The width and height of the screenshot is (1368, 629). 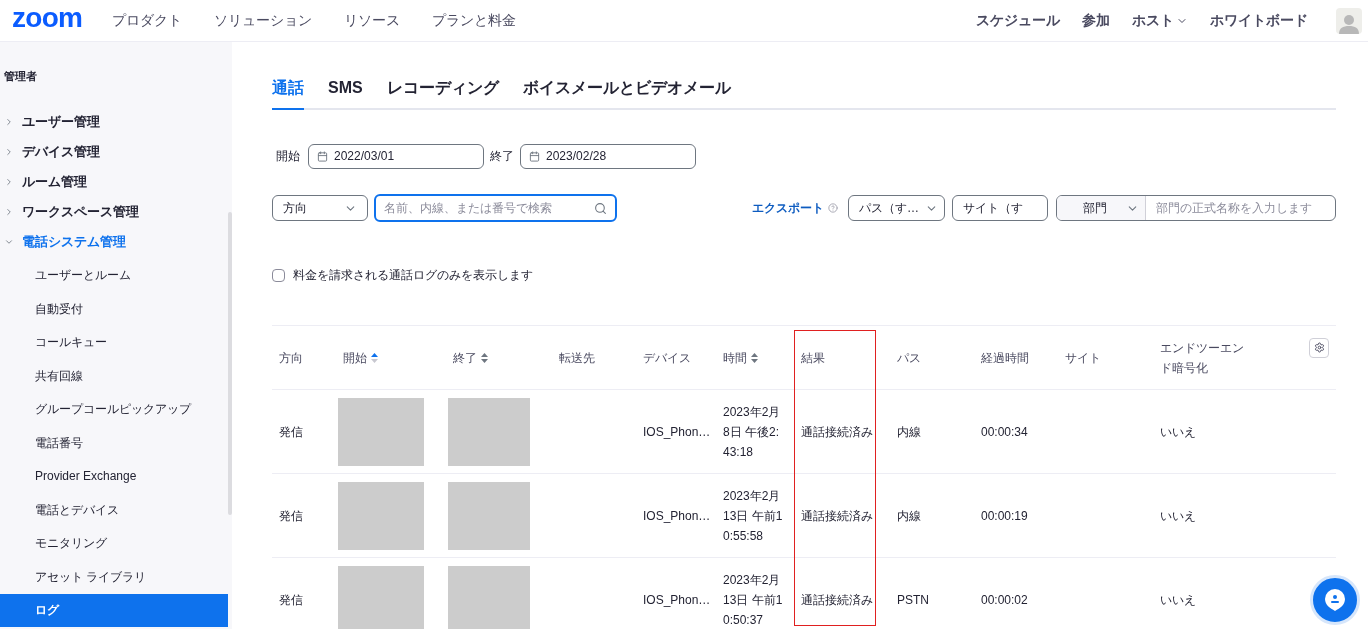 I want to click on tab: レコーディング, so click(x=442, y=93).